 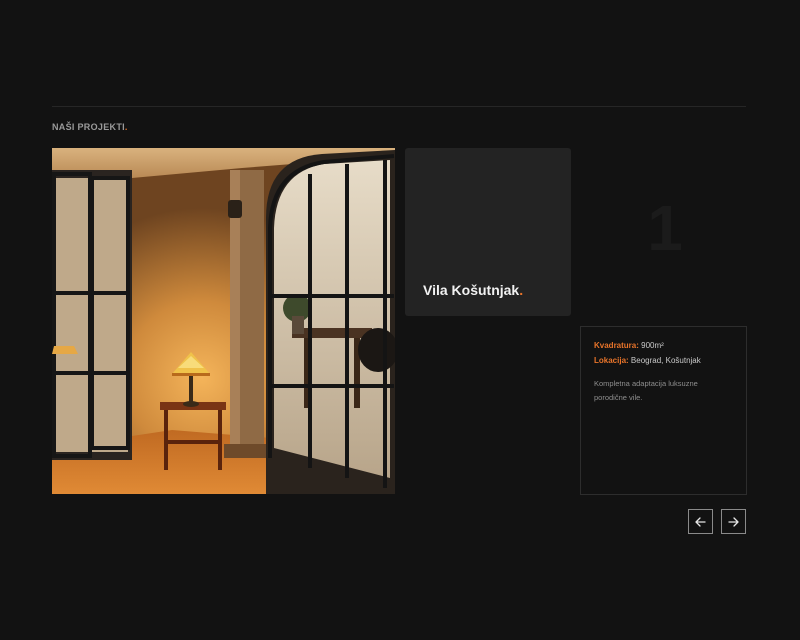 I want to click on arrow-right-icon, so click(x=733, y=521).